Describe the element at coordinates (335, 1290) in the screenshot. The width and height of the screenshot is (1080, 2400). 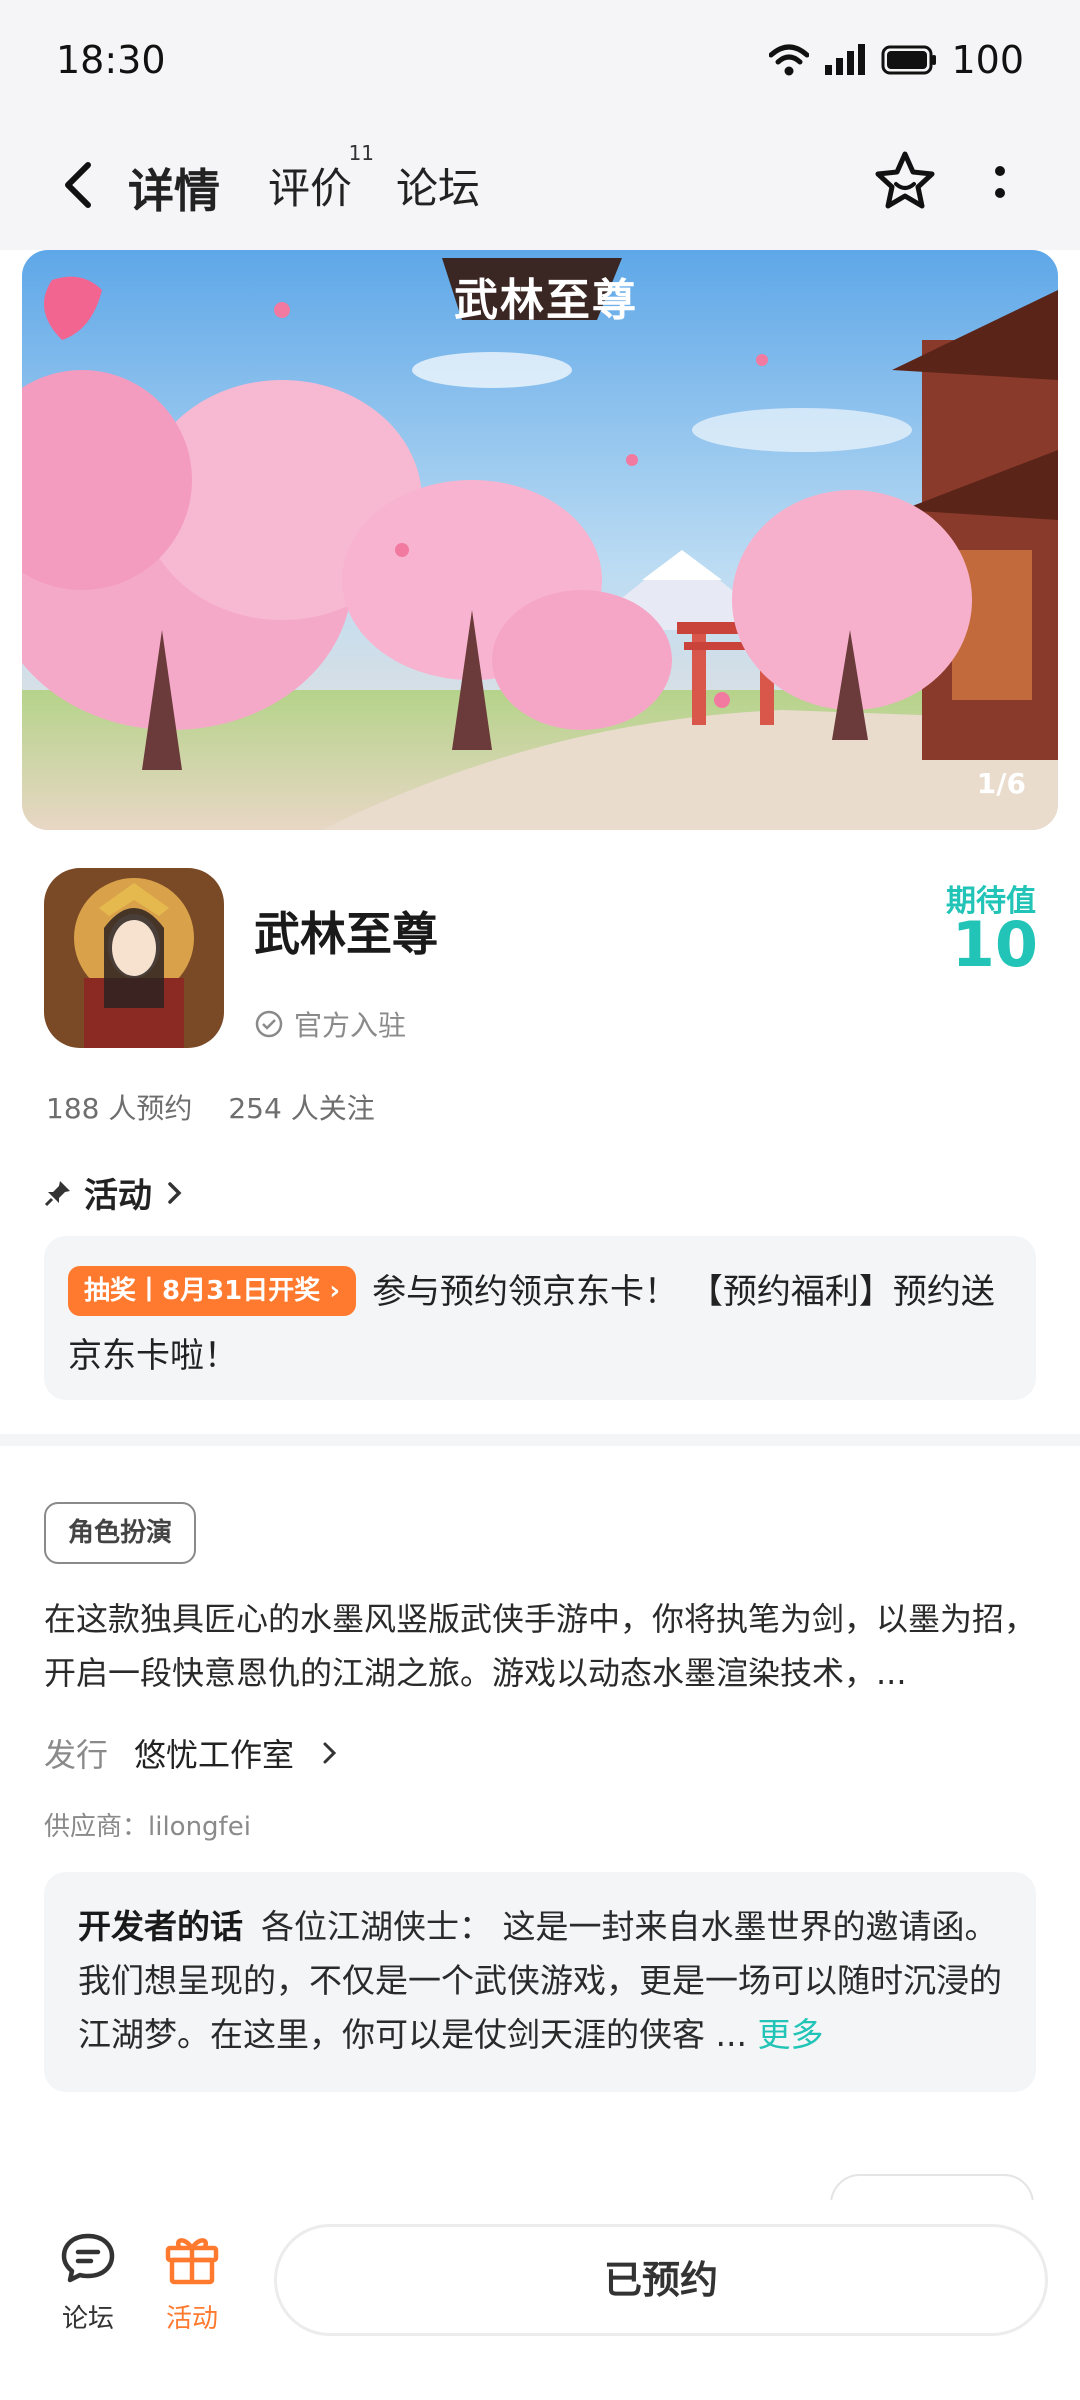
I see `chevron-right-icon: ›` at that location.